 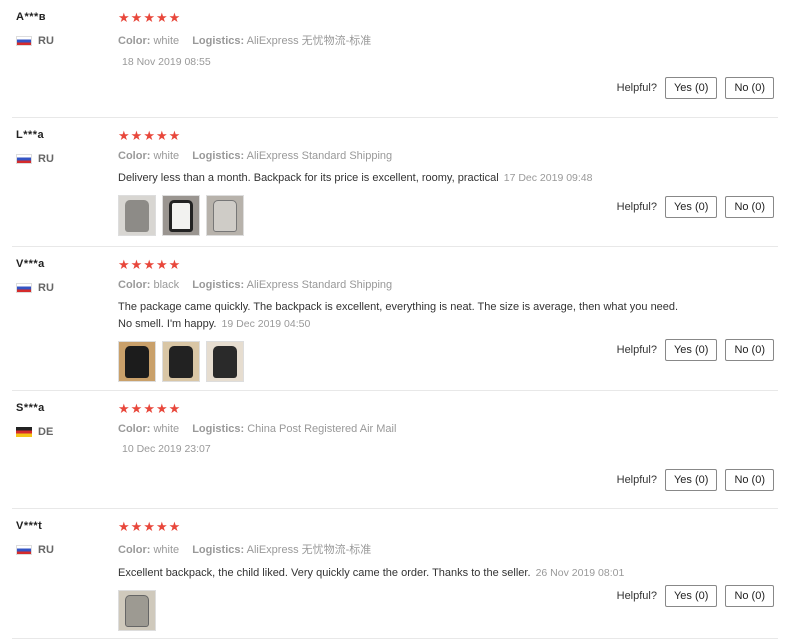 What do you see at coordinates (166, 285) in the screenshot?
I see `color-value: black` at bounding box center [166, 285].